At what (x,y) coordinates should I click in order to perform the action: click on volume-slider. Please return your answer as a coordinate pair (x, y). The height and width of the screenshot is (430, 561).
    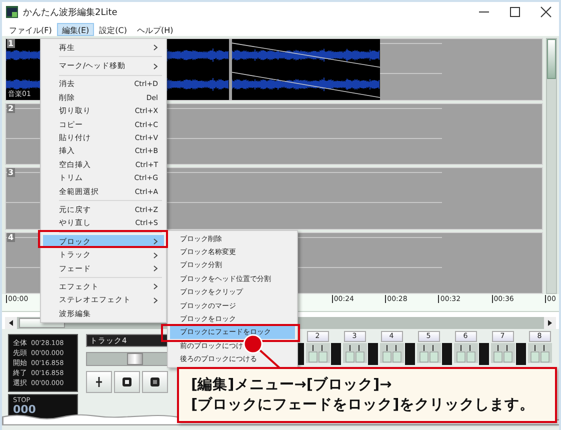
    Looking at the image, I should click on (128, 359).